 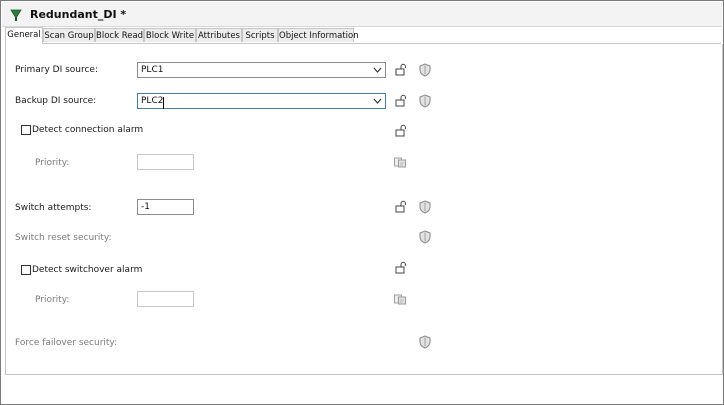 I want to click on force-failover-security-label: Force failover security:, so click(x=66, y=343).